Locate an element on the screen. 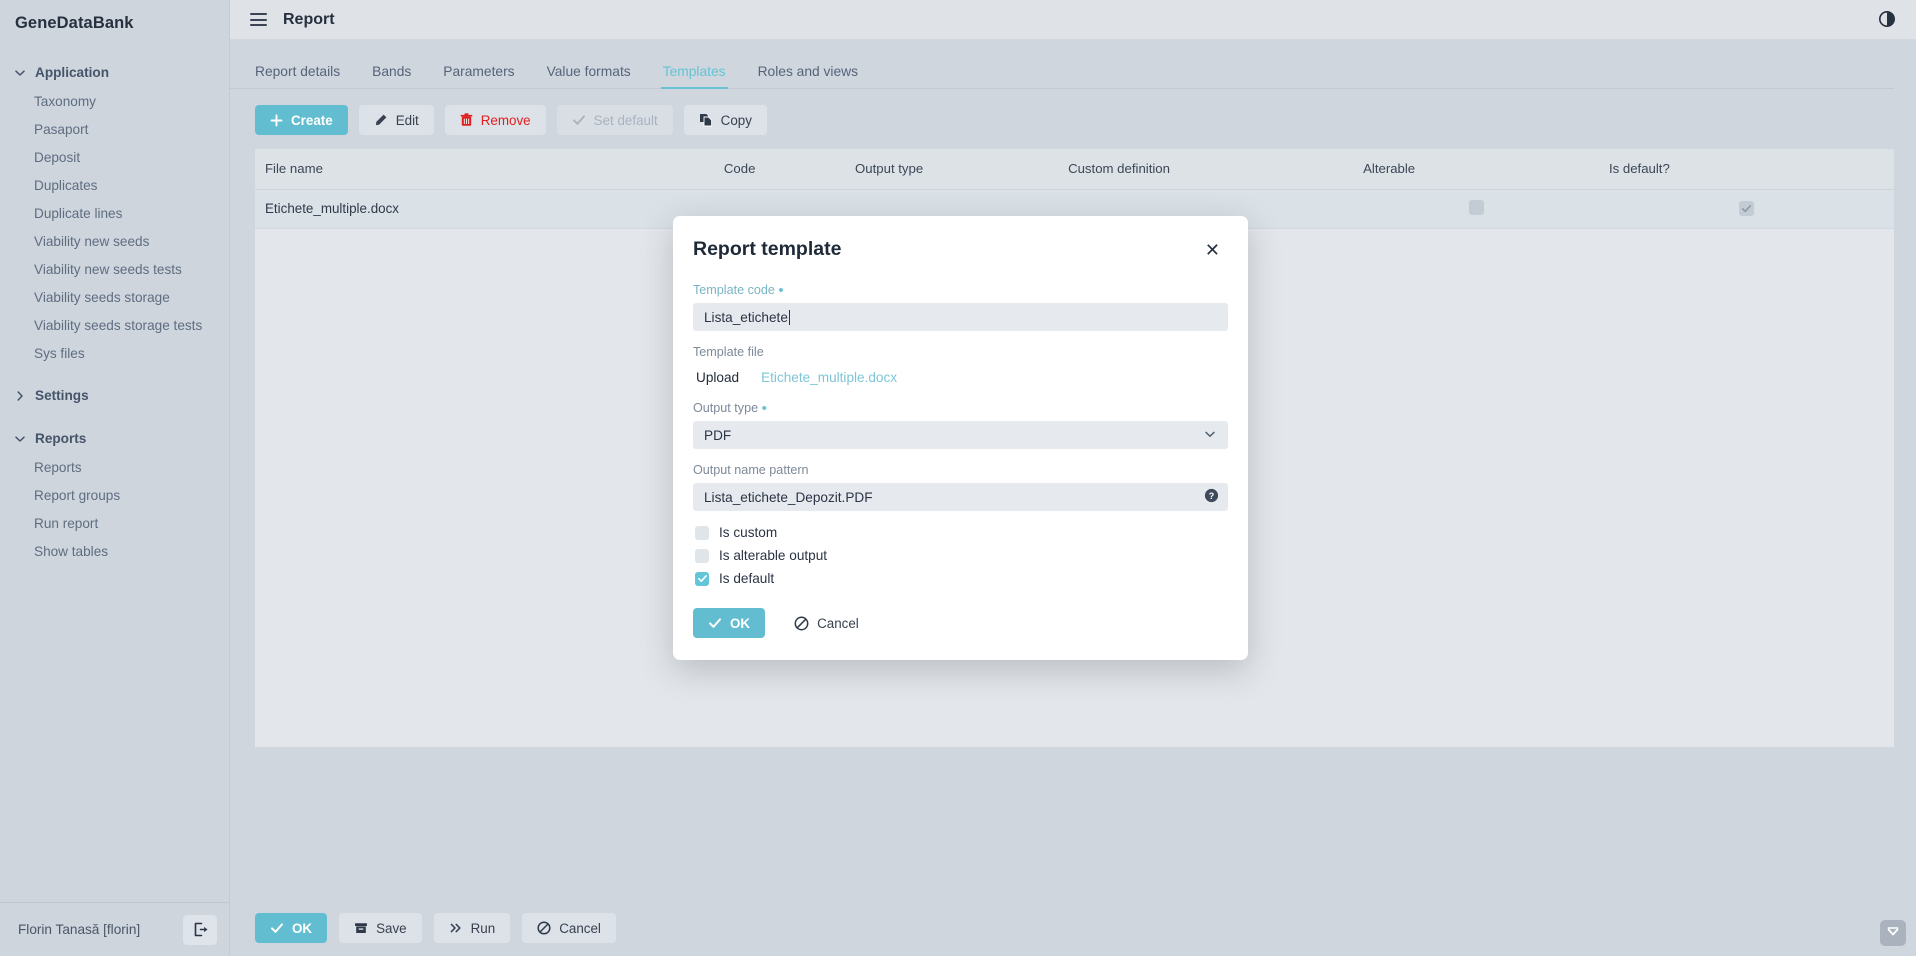 This screenshot has width=1916, height=956. pencil-icon is located at coordinates (381, 120).